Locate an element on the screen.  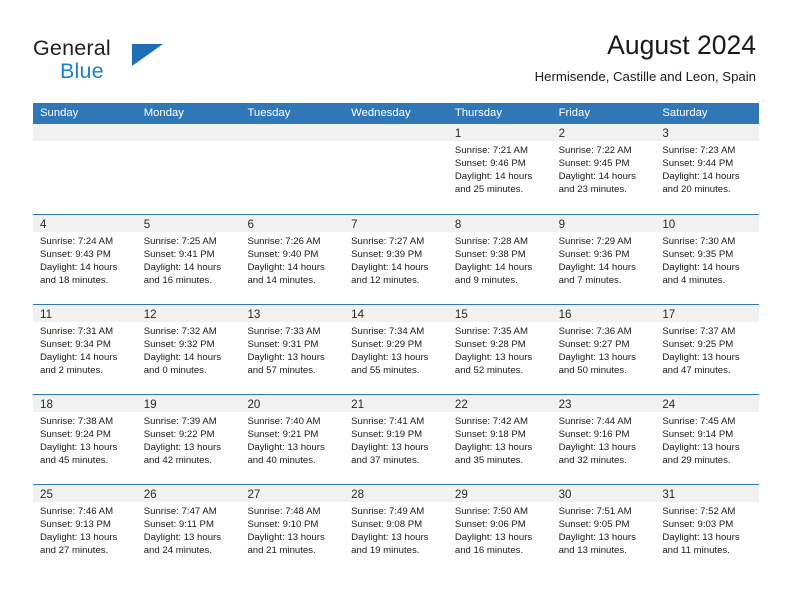
day-info-line: Sunrise: 7:49 AM is located at coordinates (388, 511).